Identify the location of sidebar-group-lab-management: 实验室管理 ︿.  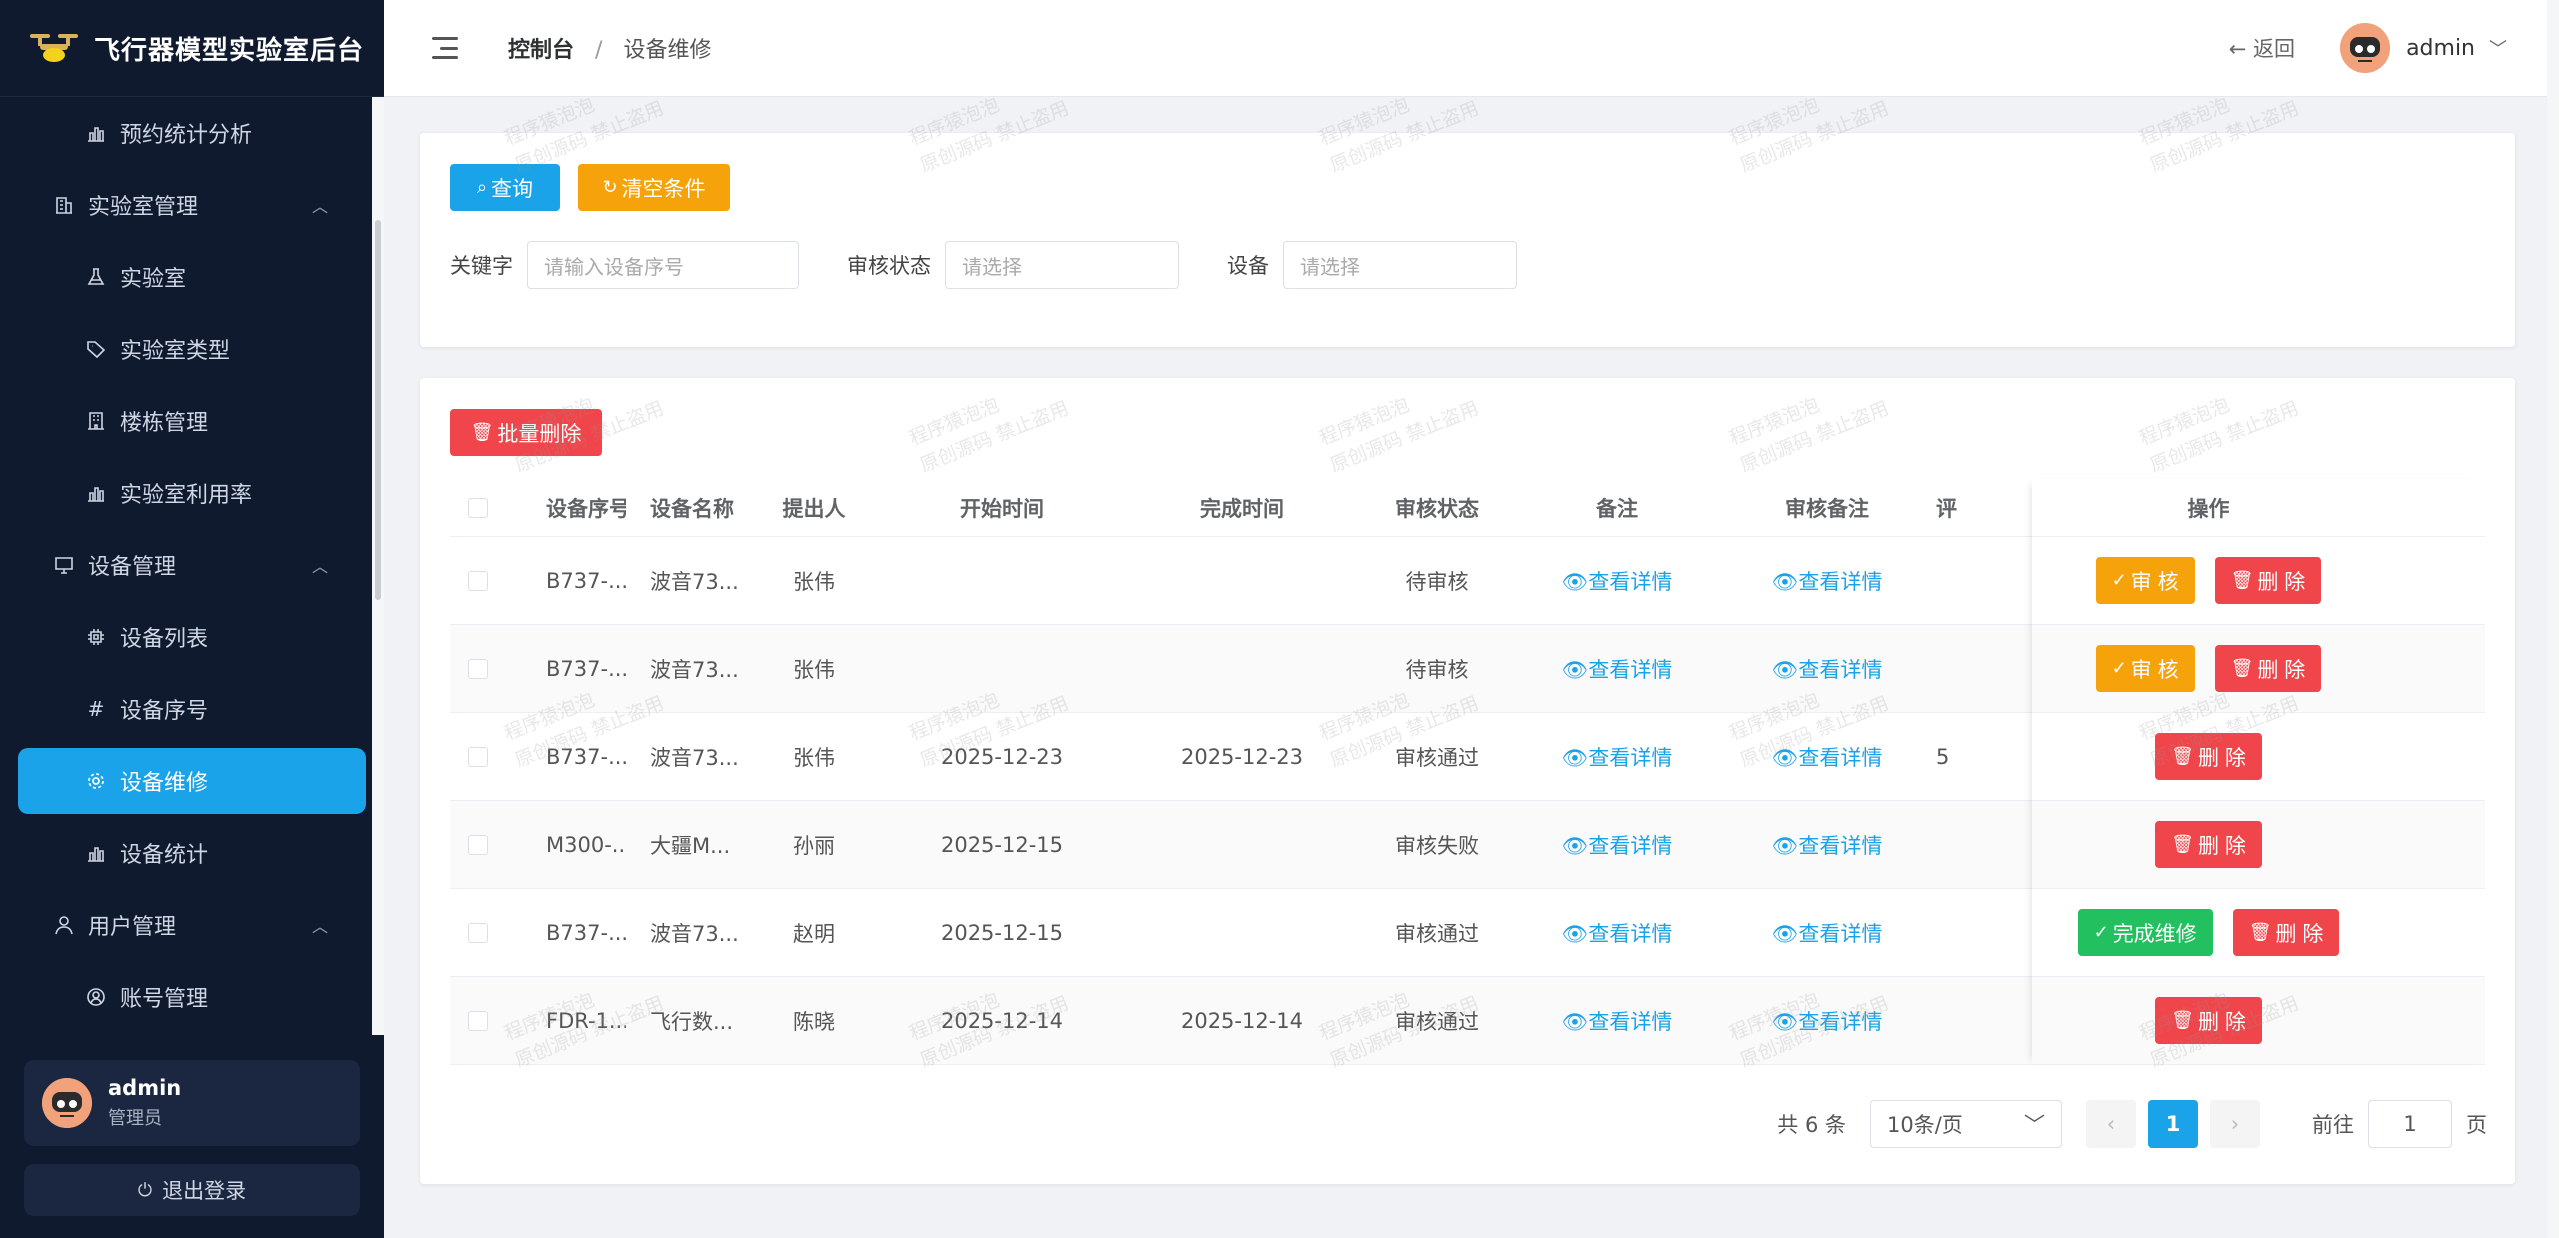
(192, 205).